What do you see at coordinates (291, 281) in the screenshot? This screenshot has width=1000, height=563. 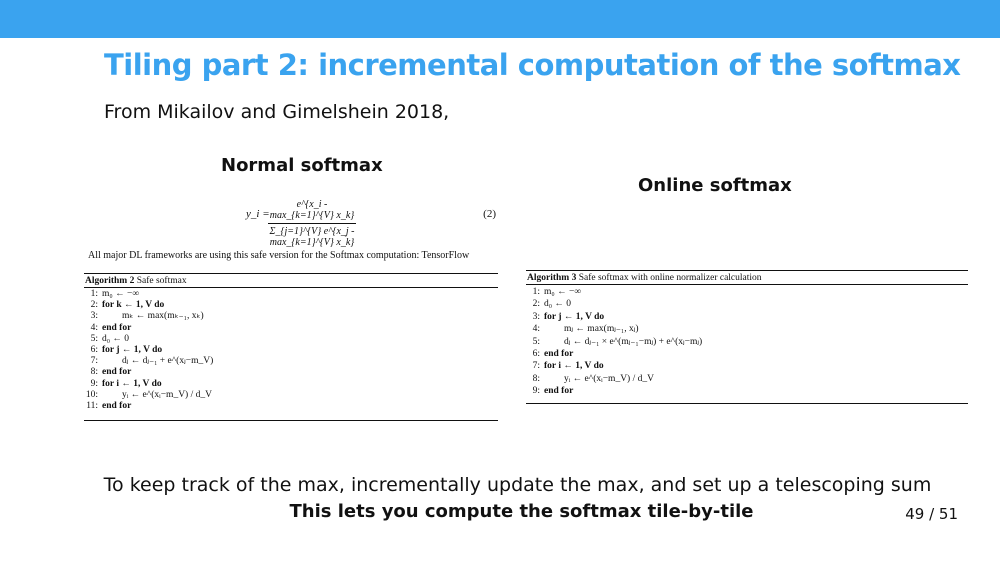 I see `algorithm-caption: Algorithm 2 Safe softmax` at bounding box center [291, 281].